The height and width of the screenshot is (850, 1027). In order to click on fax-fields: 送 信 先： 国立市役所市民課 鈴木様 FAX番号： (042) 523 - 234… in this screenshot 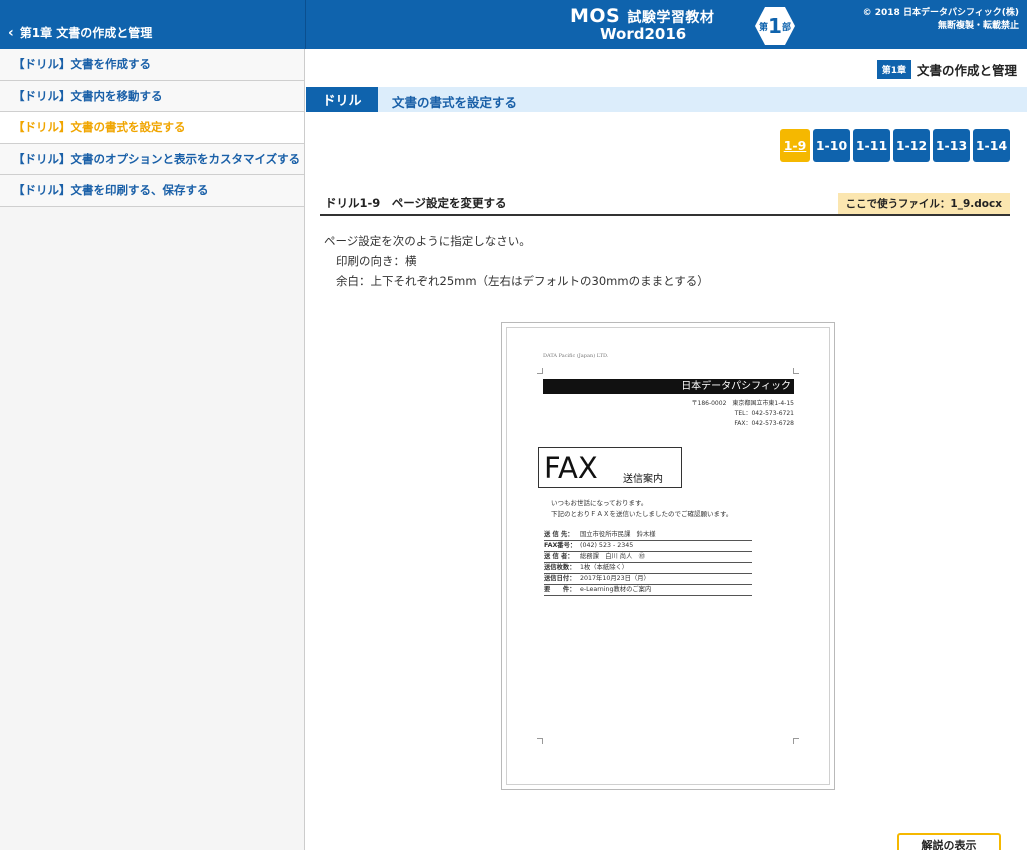, I will do `click(648, 563)`.